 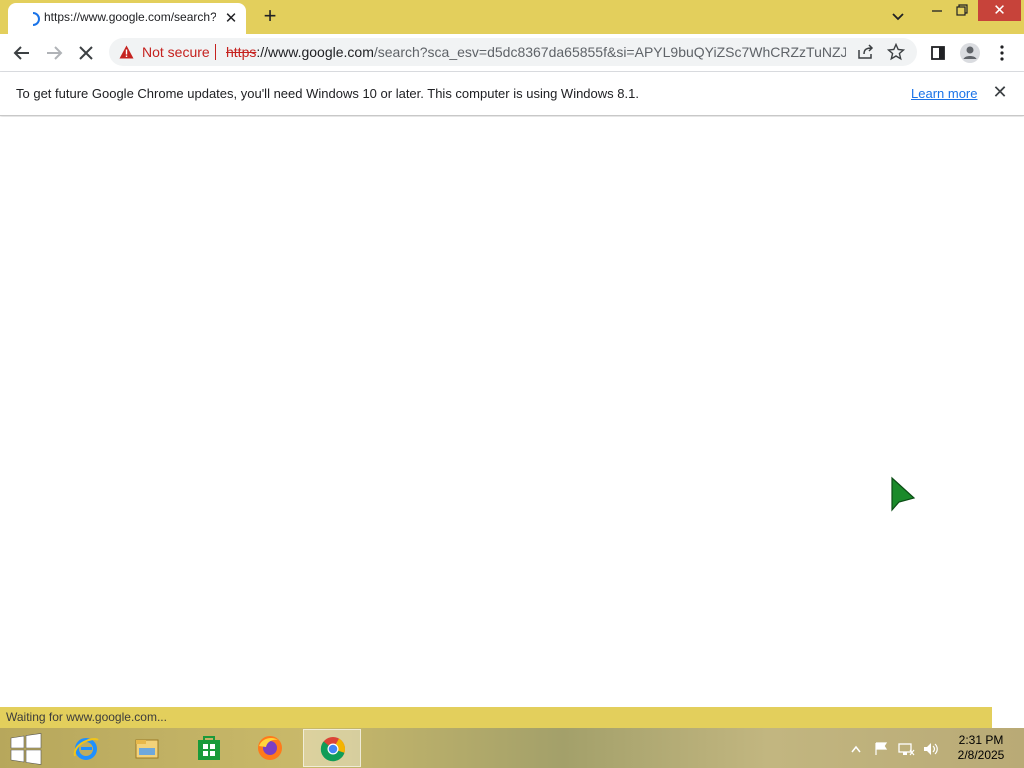 What do you see at coordinates (512, 748) in the screenshot?
I see `windows-taskbar` at bounding box center [512, 748].